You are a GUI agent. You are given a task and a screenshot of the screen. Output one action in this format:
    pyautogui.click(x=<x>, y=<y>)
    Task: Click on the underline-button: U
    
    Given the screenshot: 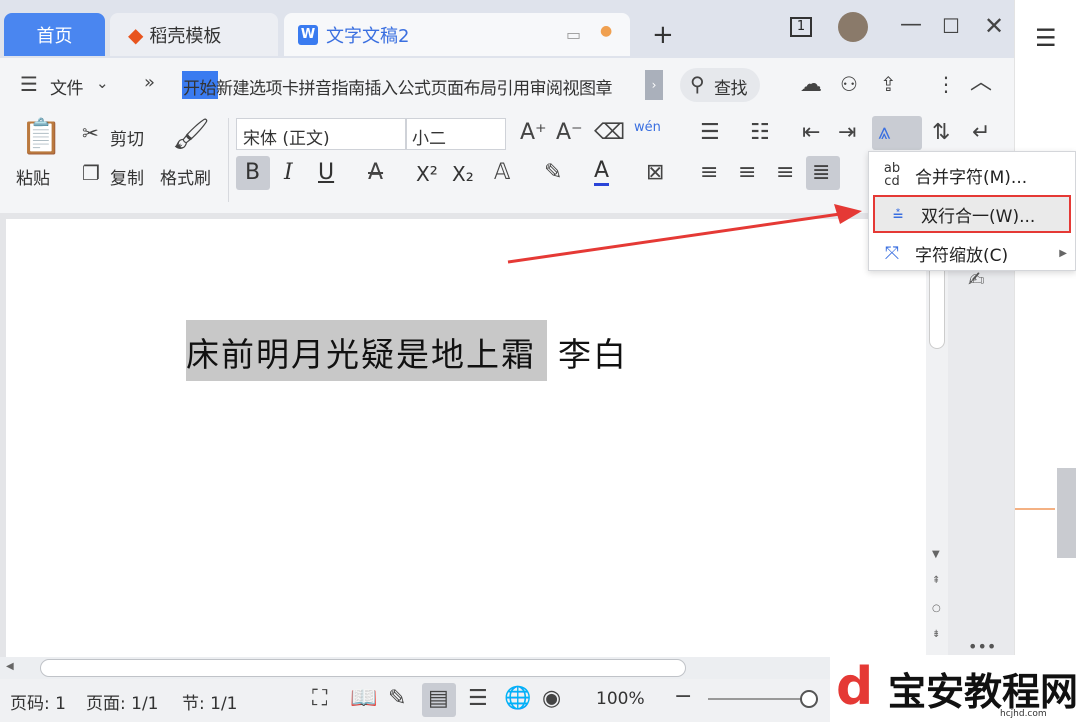 What is the action you would take?
    pyautogui.click(x=326, y=172)
    